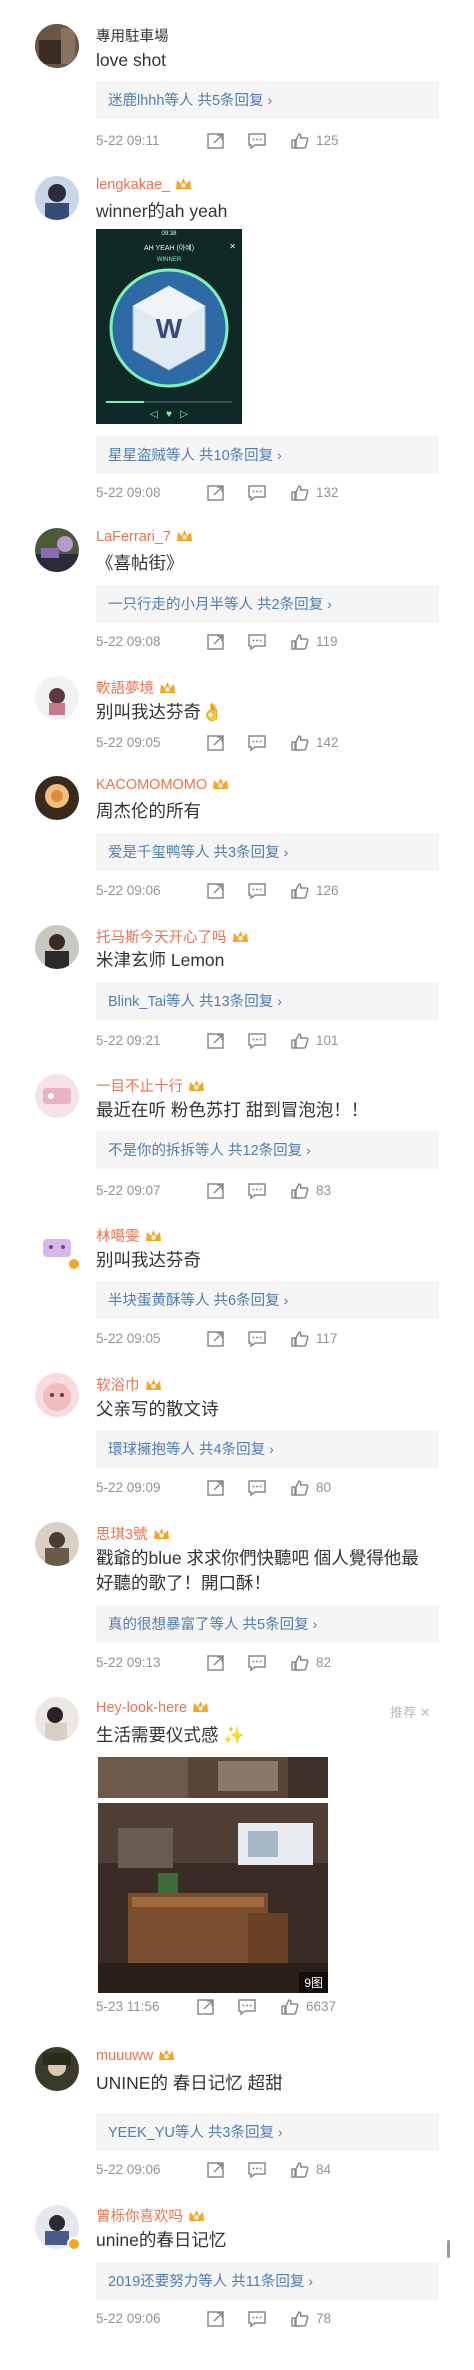 Image resolution: width=474 pixels, height=2370 pixels. I want to click on reply-author: 爱是千玺鸭, so click(144, 853).